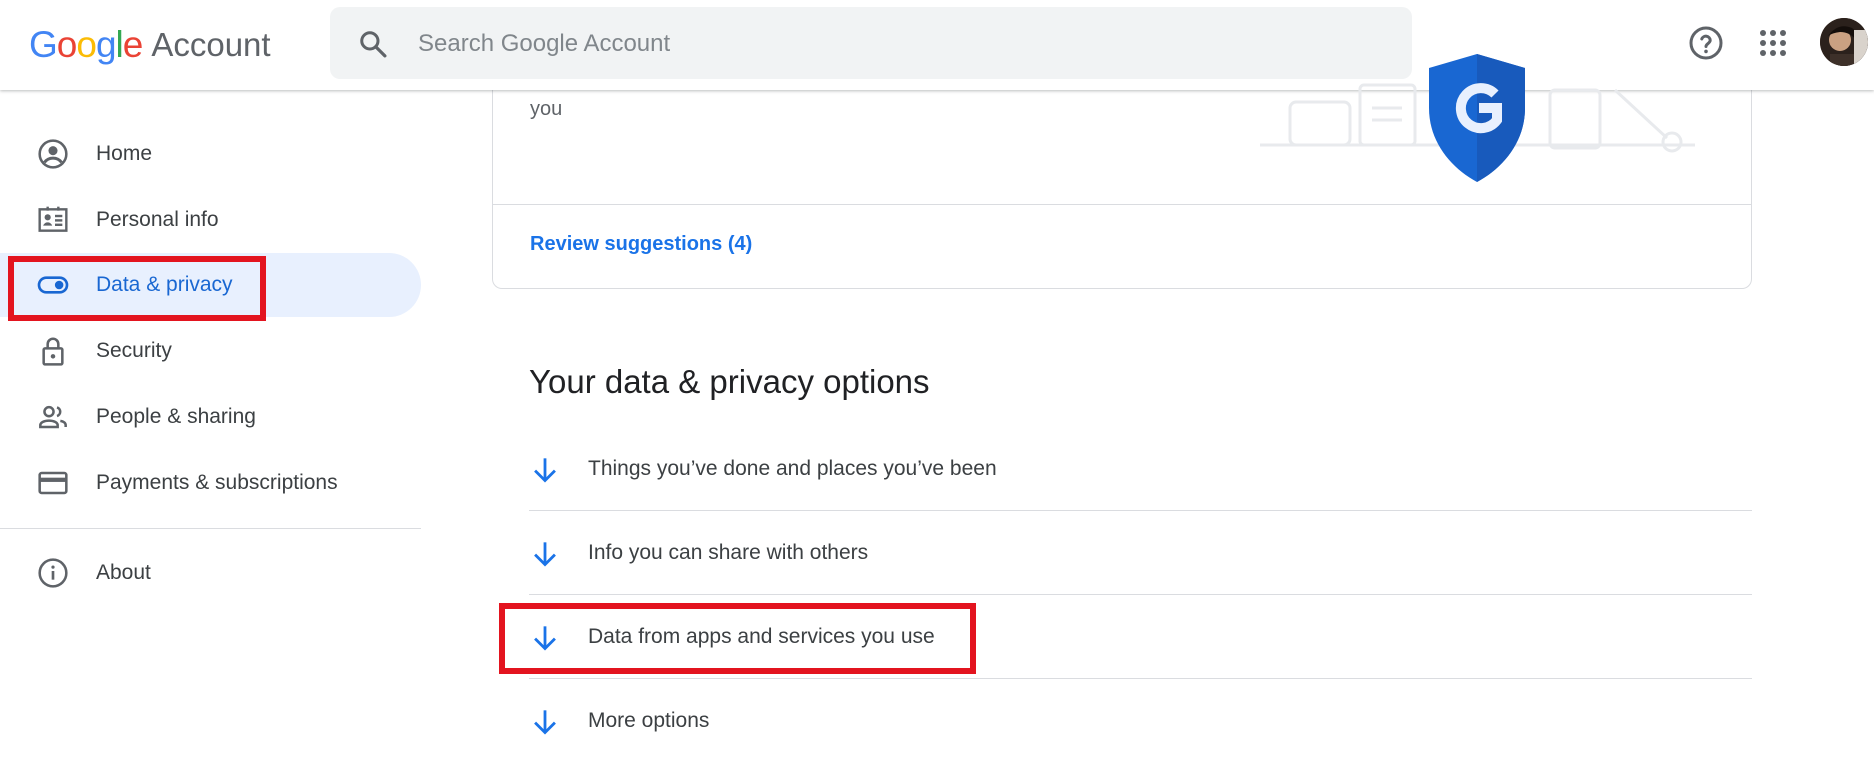 The image size is (1874, 764). I want to click on apps-grid-icon, so click(1773, 43).